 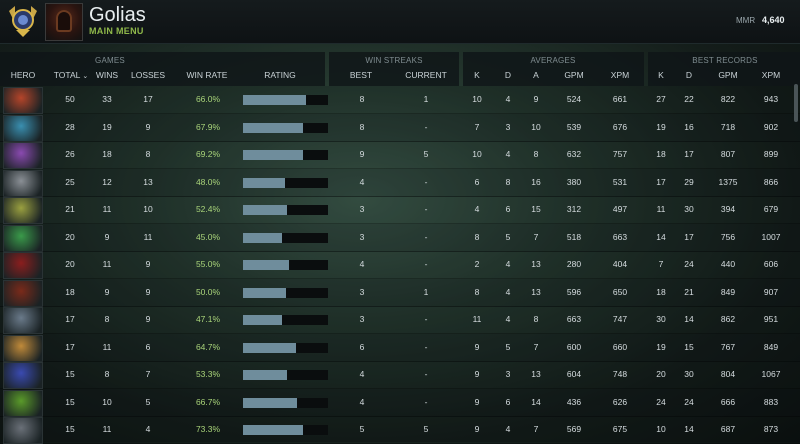 I want to click on table-row: 28 19 9 67.9% 8 - 7 3 10 539 676 19 16 718 902, so click(x=400, y=127).